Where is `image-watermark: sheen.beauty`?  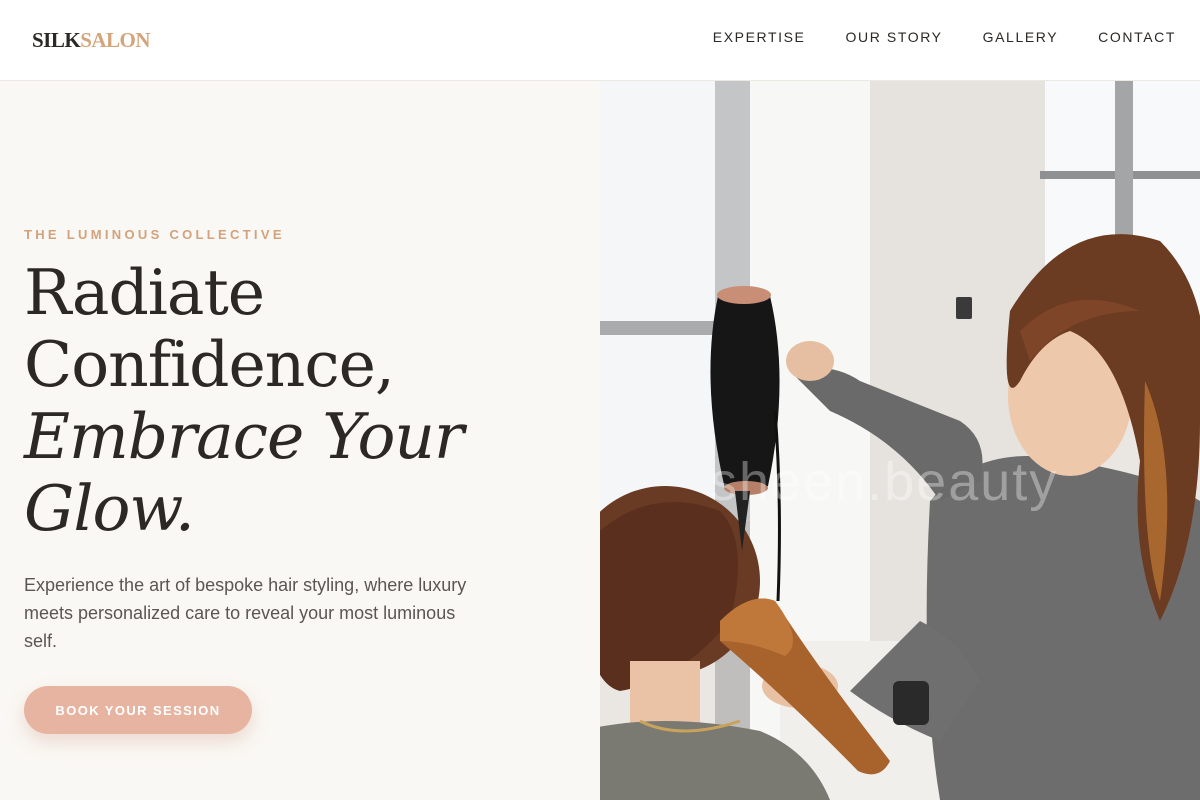
image-watermark: sheen.beauty is located at coordinates (884, 482).